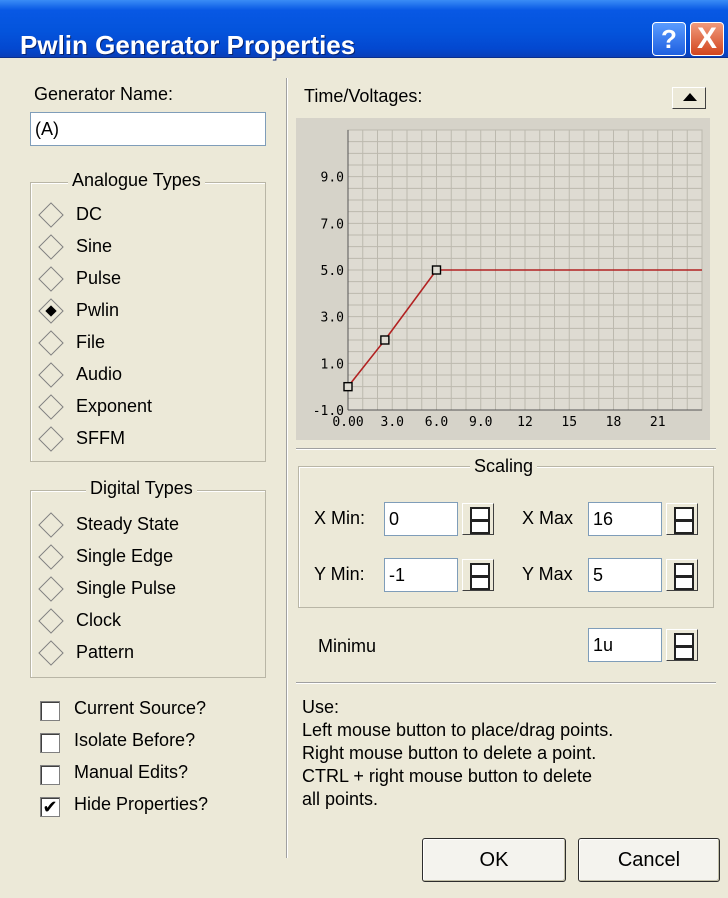  I want to click on x-max-input: 16, so click(625, 519).